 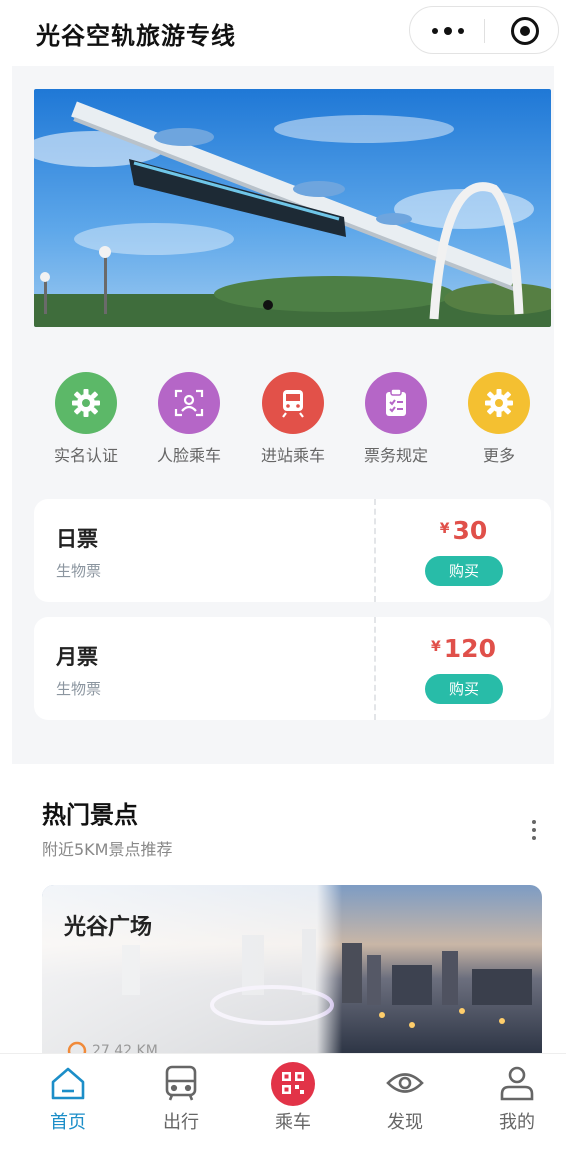 I want to click on clipboard-icon, so click(x=396, y=402).